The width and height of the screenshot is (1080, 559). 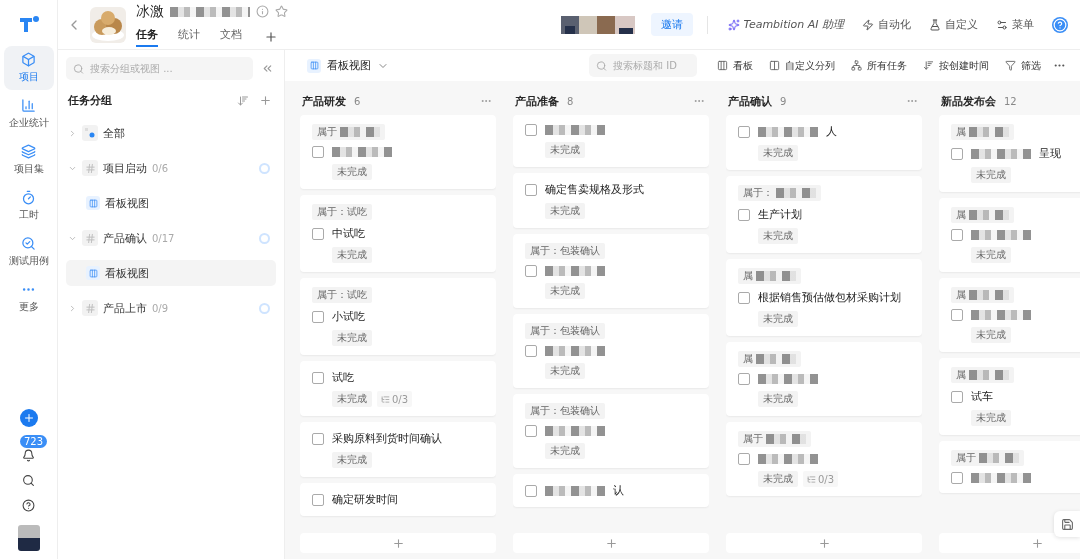 What do you see at coordinates (28, 114) in the screenshot?
I see `nav-item: 企业统计` at bounding box center [28, 114].